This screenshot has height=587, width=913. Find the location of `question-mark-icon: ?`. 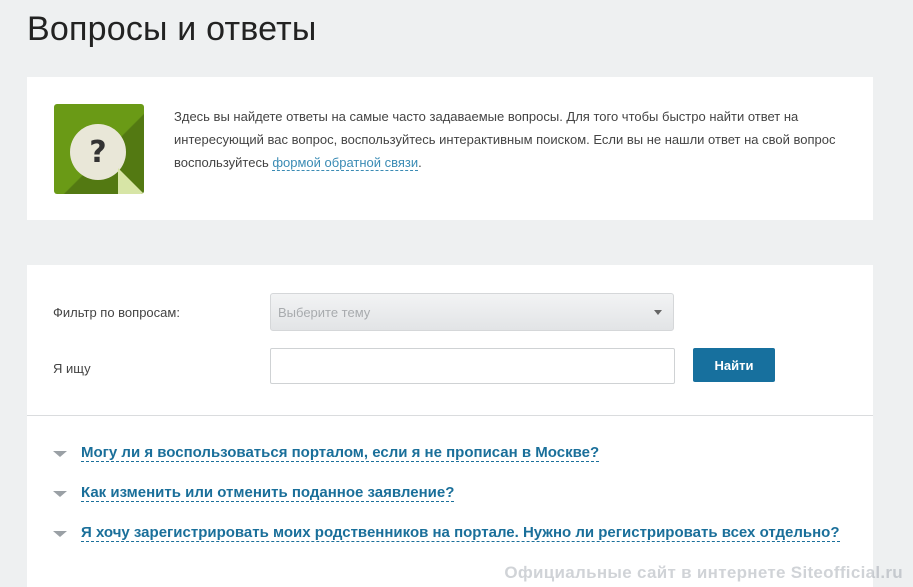

question-mark-icon: ? is located at coordinates (99, 149).